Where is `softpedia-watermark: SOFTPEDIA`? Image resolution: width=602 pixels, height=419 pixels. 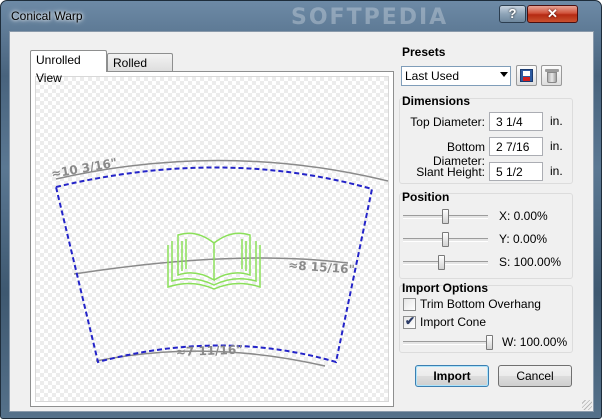
softpedia-watermark: SOFTPEDIA is located at coordinates (370, 17).